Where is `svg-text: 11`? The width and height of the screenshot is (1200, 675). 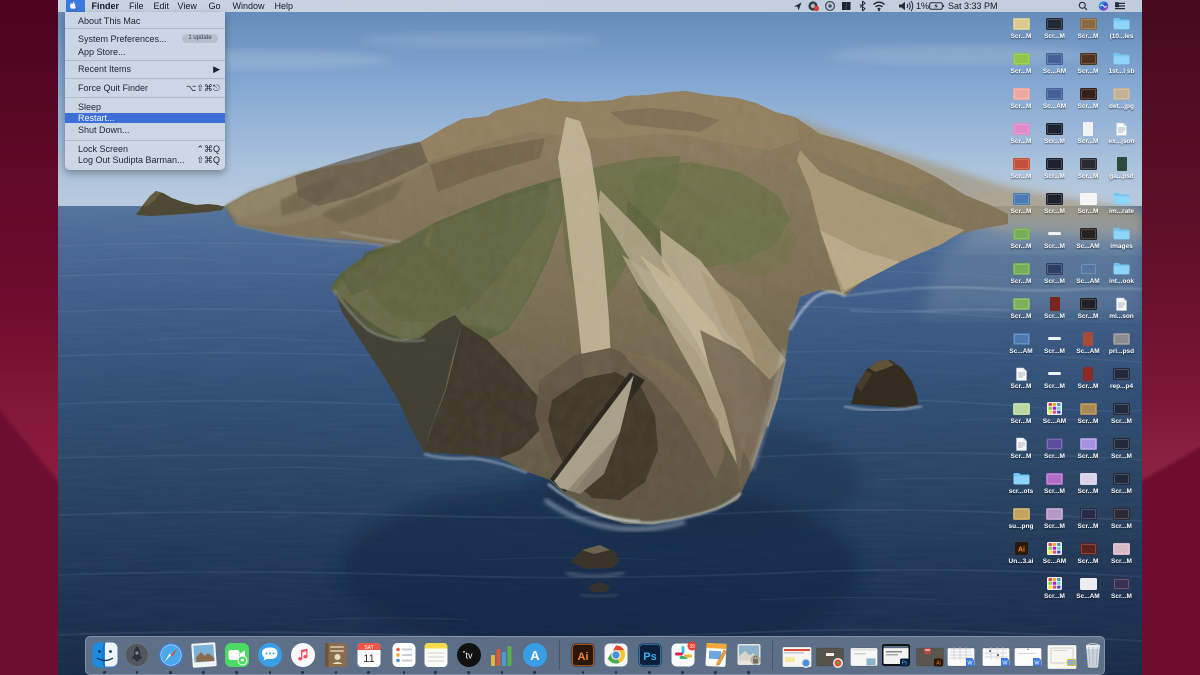
svg-text: 11 is located at coordinates (368, 659).